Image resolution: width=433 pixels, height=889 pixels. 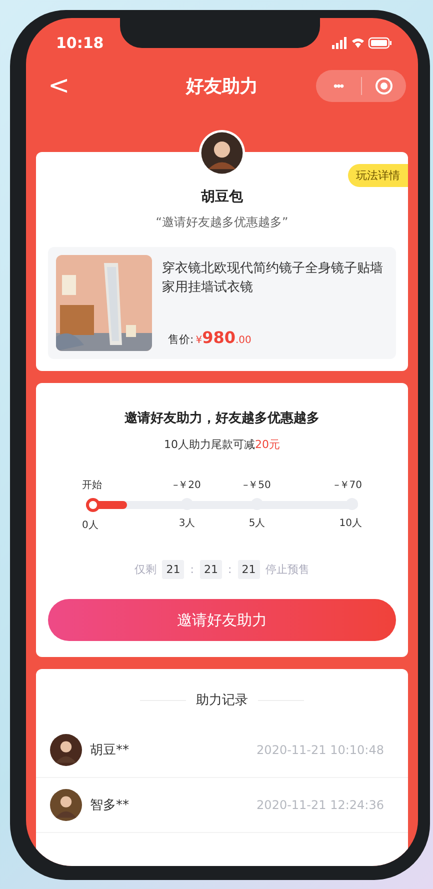 What do you see at coordinates (110, 805) in the screenshot?
I see `record-name: 智多**` at bounding box center [110, 805].